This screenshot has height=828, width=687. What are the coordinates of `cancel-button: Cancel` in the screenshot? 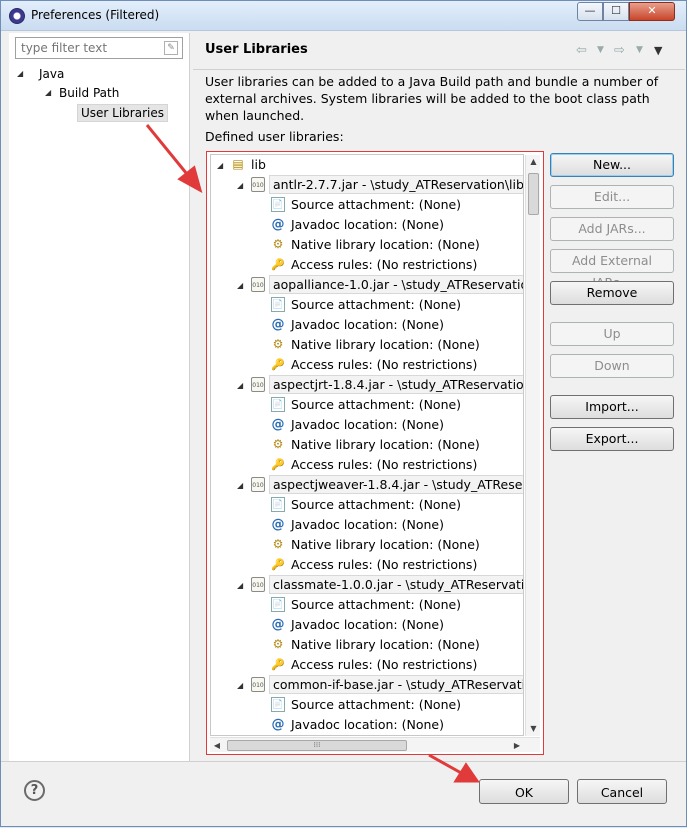 It's located at (622, 791).